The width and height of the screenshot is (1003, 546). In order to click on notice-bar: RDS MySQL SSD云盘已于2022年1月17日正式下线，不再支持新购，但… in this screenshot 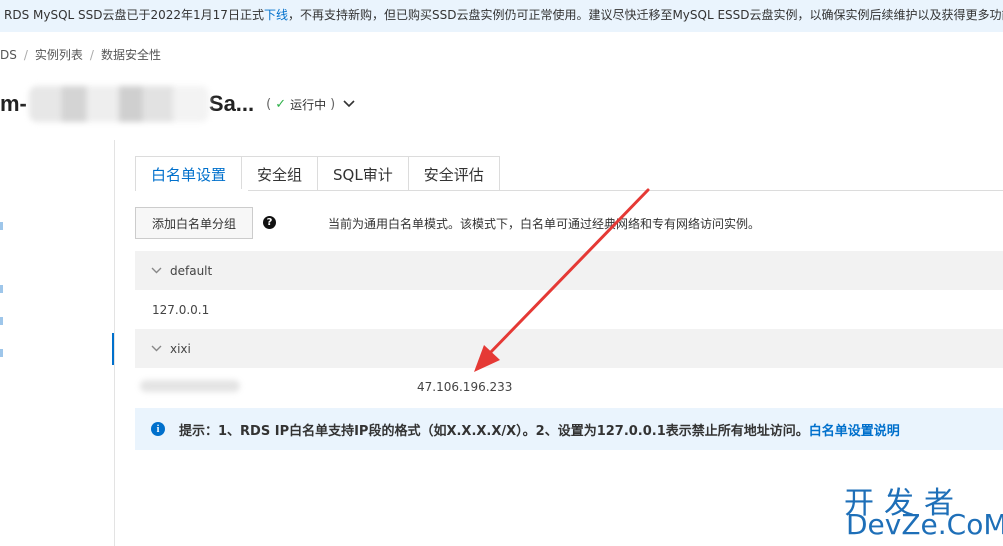, I will do `click(501, 16)`.